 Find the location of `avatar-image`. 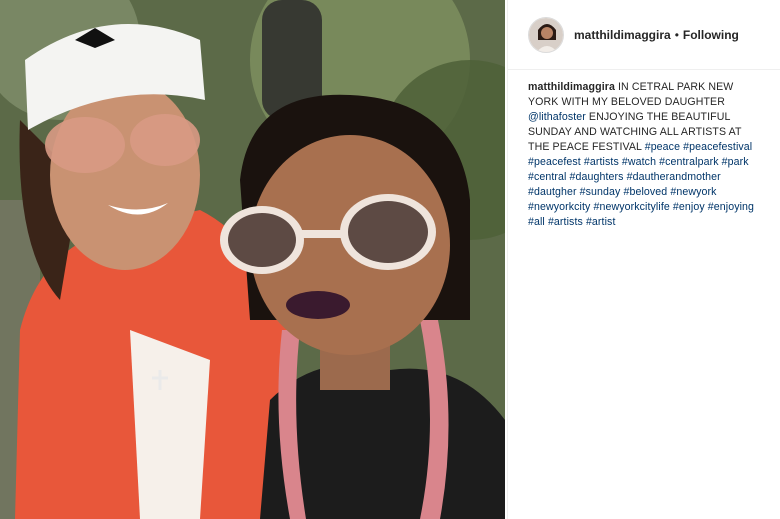

avatar-image is located at coordinates (546, 34).